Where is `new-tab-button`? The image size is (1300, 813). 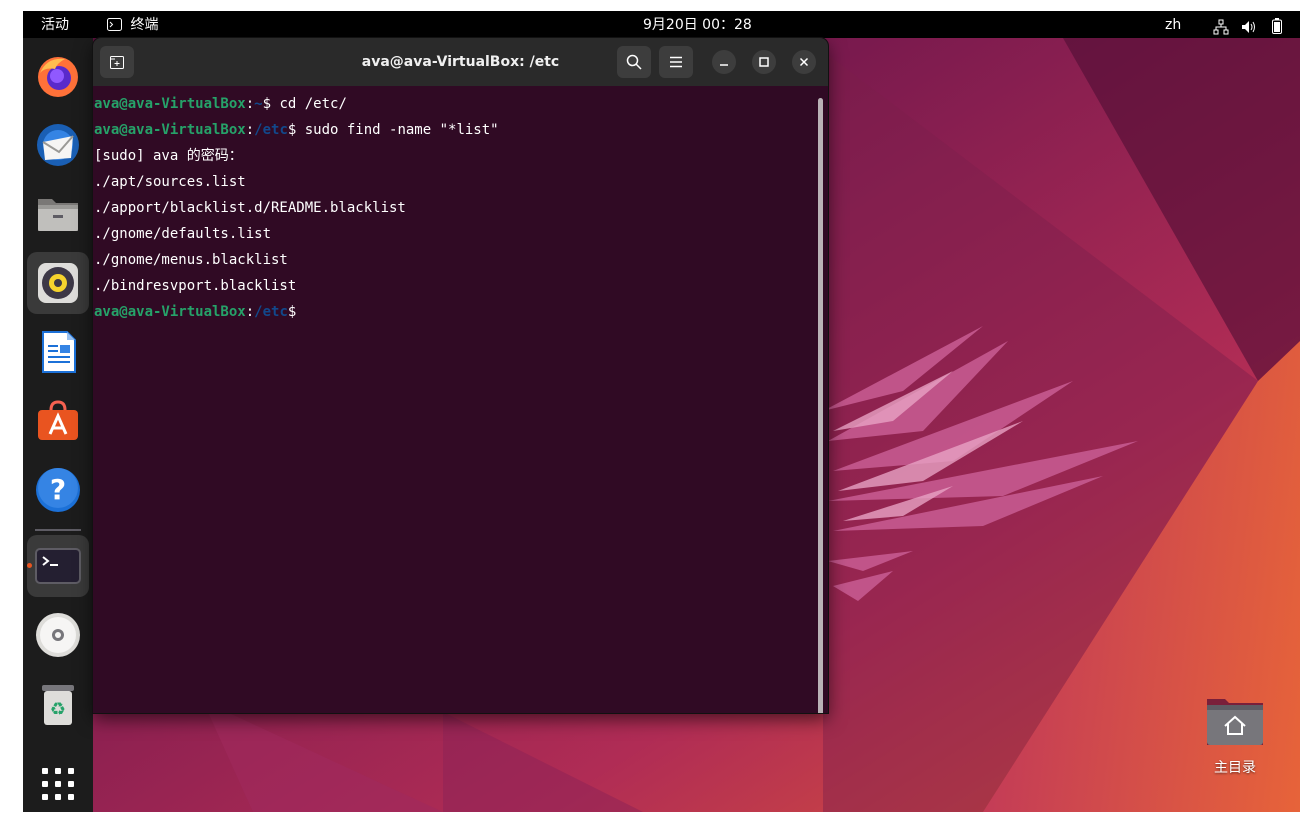
new-tab-button is located at coordinates (117, 62).